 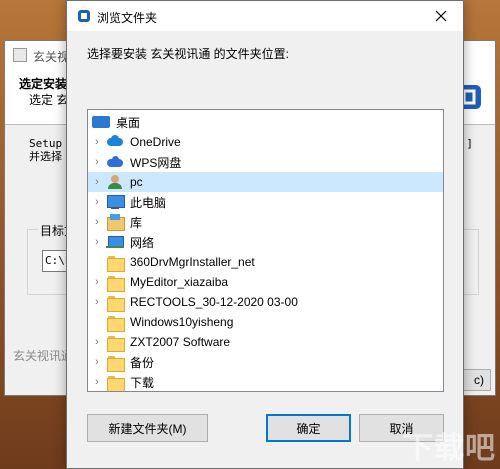 I want to click on close-button, so click(x=441, y=16).